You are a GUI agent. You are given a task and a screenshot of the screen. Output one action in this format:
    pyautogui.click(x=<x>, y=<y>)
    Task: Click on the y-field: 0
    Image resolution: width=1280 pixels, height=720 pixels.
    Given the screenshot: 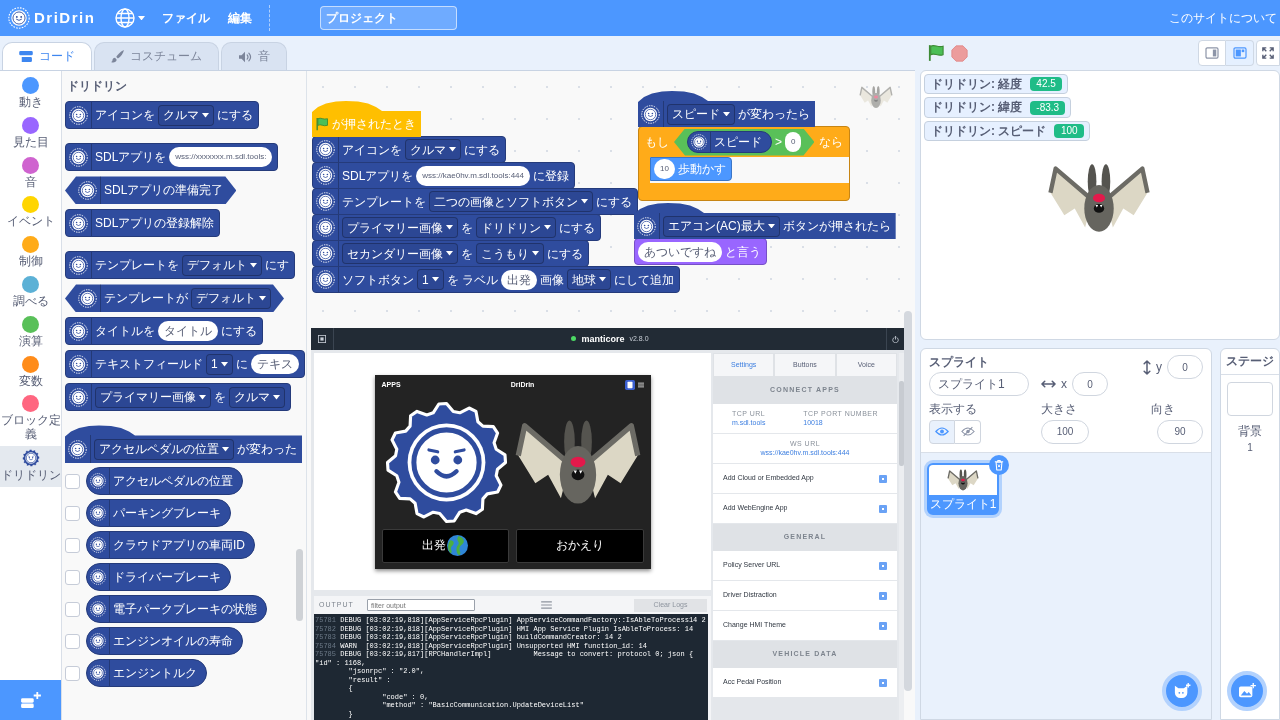 What is the action you would take?
    pyautogui.click(x=1185, y=367)
    